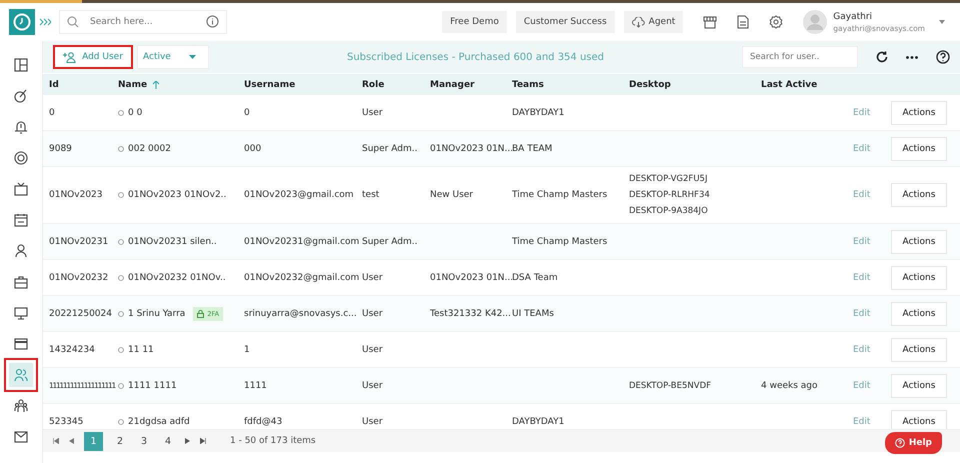 Image resolution: width=960 pixels, height=463 pixels. I want to click on info-icon, so click(212, 21).